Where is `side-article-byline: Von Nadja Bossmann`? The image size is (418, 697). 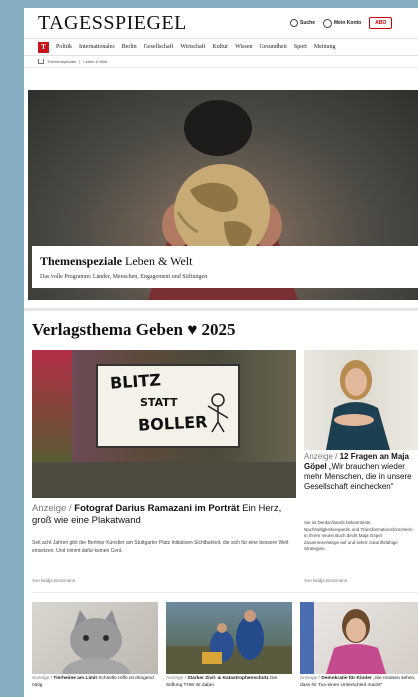
side-article-byline: Von Nadja Bossmann is located at coordinates (326, 580).